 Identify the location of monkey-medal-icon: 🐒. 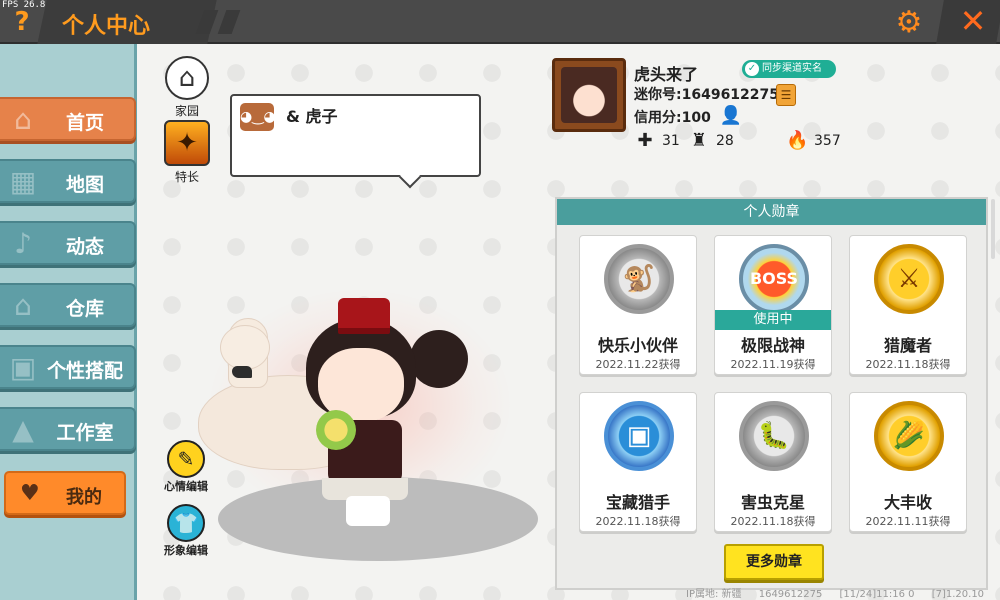
(639, 279).